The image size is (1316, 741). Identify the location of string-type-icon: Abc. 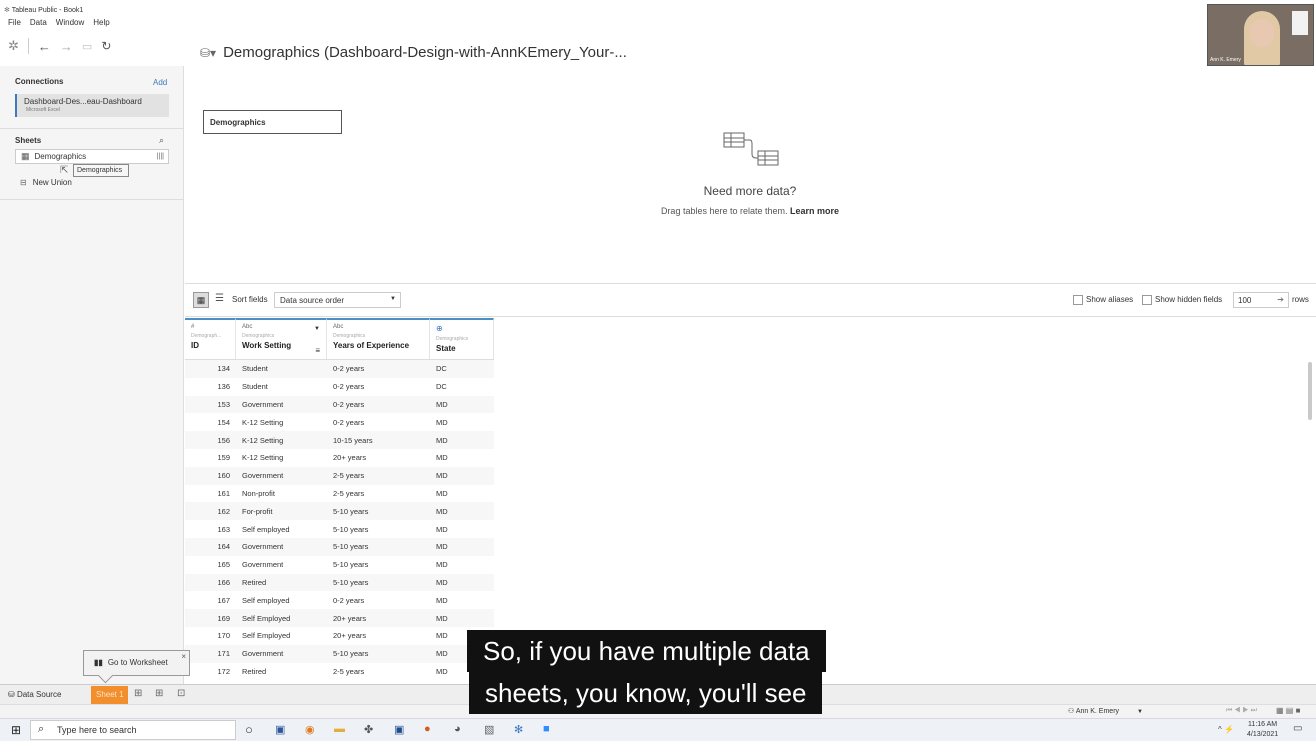
(381, 327).